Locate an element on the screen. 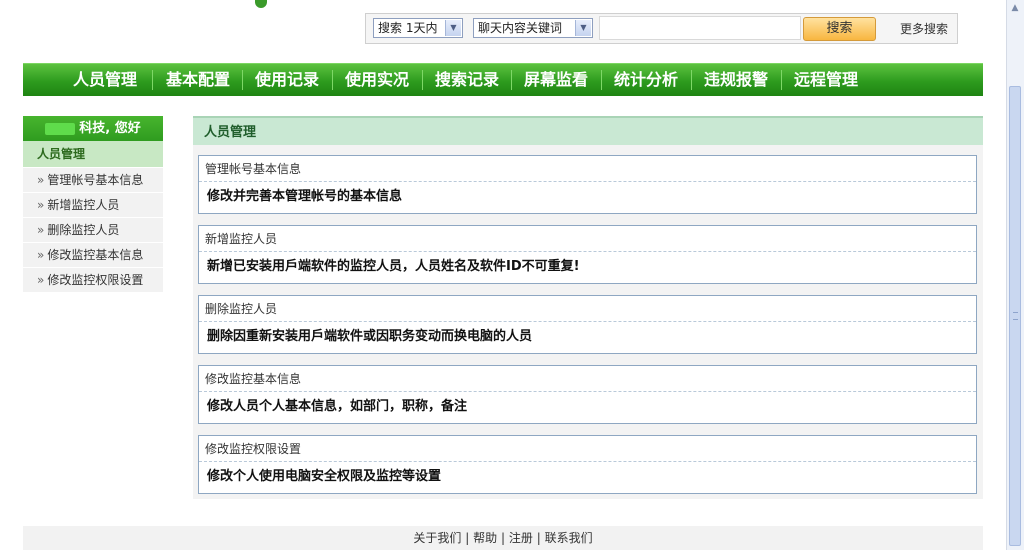 The height and width of the screenshot is (550, 1024). card-edit-basic: 修改监控基本信息 修改人员个人基本信息，如部门，职称，备注 is located at coordinates (587, 394).